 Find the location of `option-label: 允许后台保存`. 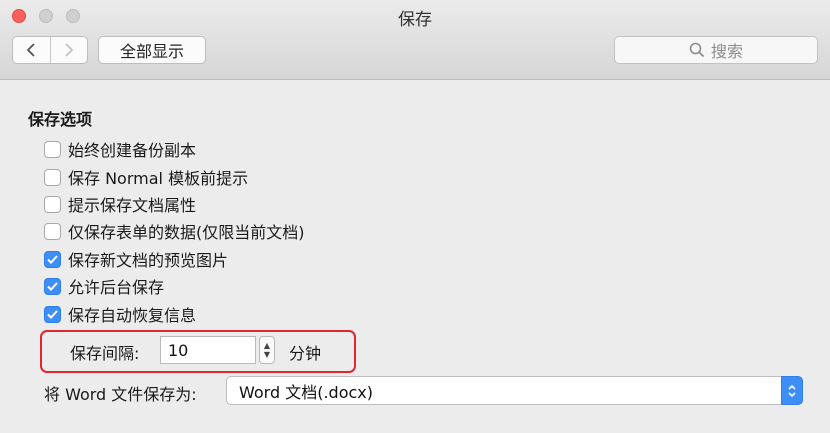

option-label: 允许后台保存 is located at coordinates (116, 287).